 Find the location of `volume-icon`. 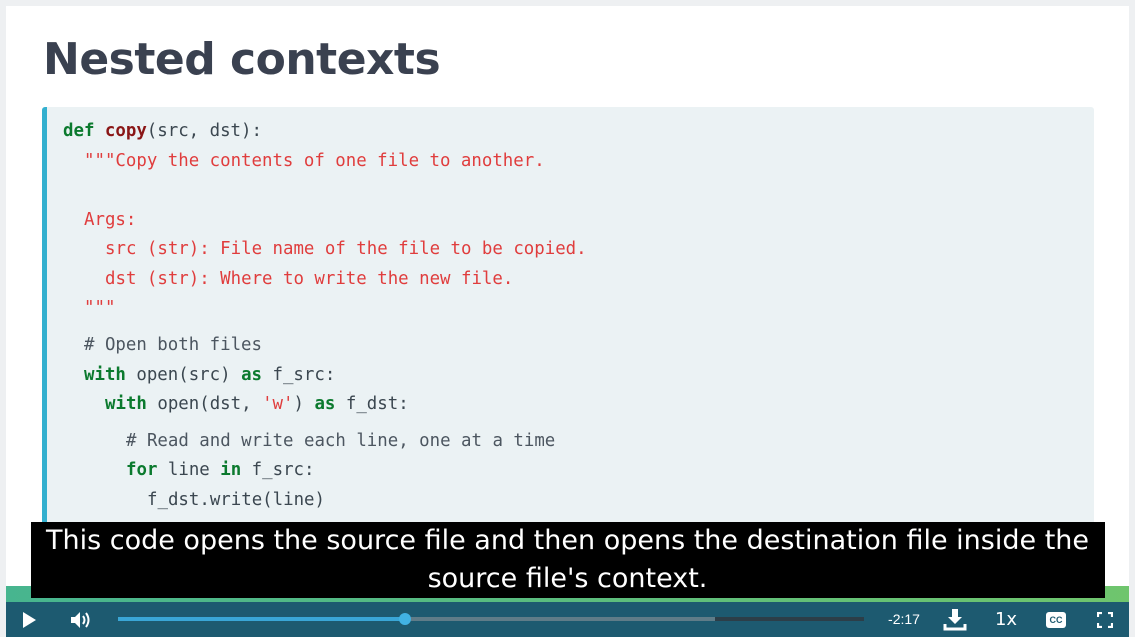

volume-icon is located at coordinates (80, 620).